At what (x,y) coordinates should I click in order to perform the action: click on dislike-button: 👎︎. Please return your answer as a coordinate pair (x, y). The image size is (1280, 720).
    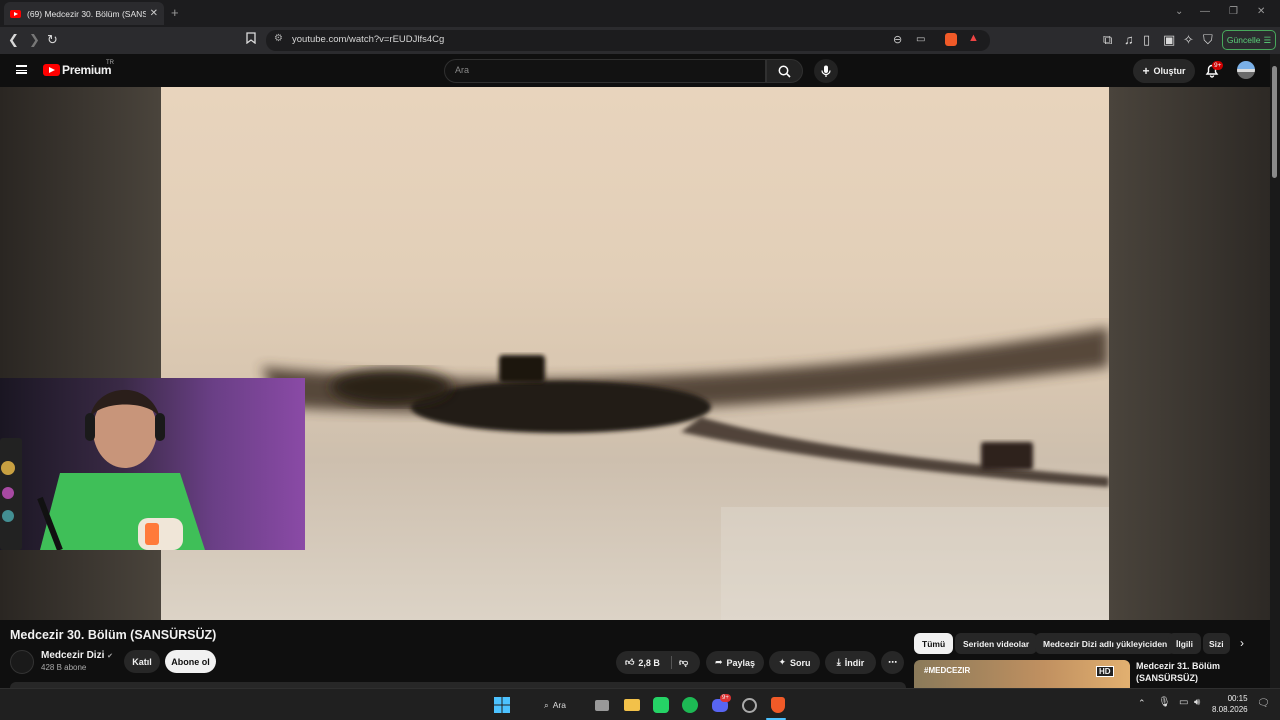
    Looking at the image, I should click on (683, 662).